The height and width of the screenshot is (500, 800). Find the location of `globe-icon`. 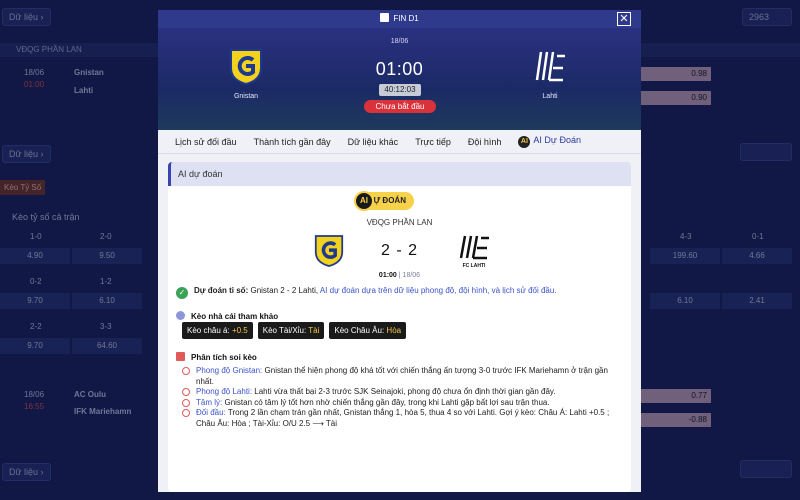

globe-icon is located at coordinates (180, 315).